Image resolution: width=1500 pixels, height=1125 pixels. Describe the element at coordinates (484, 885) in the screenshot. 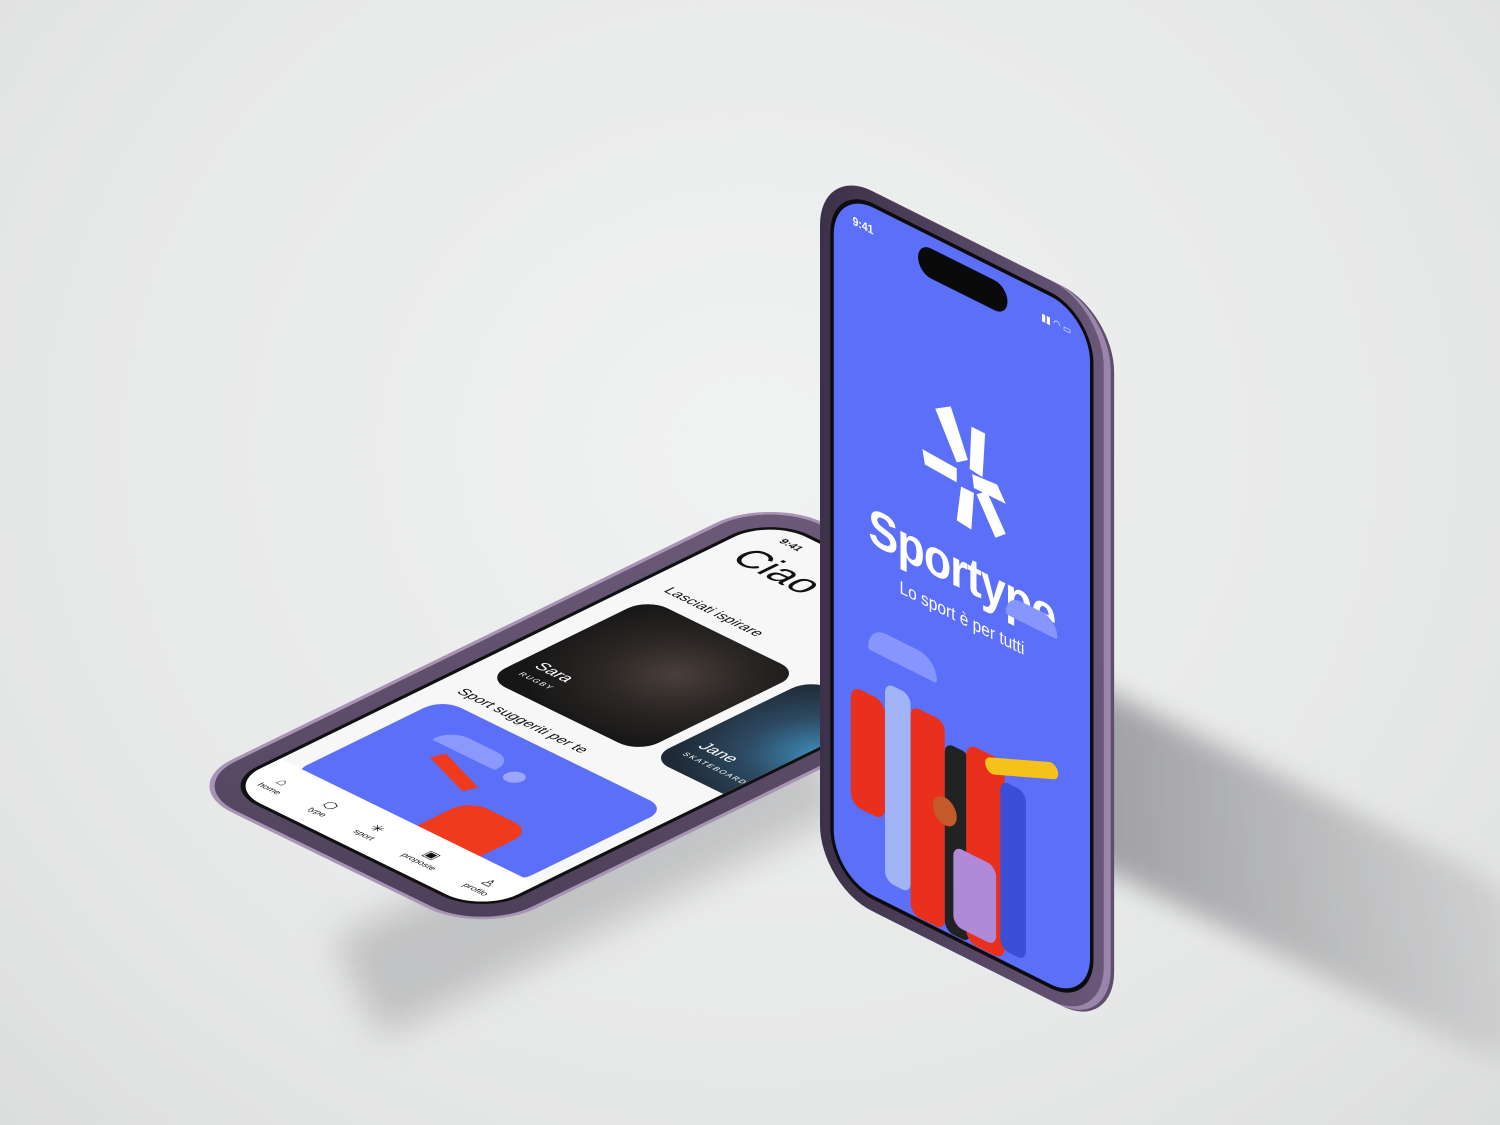

I see `nav-profilo: ♙ profilo` at that location.